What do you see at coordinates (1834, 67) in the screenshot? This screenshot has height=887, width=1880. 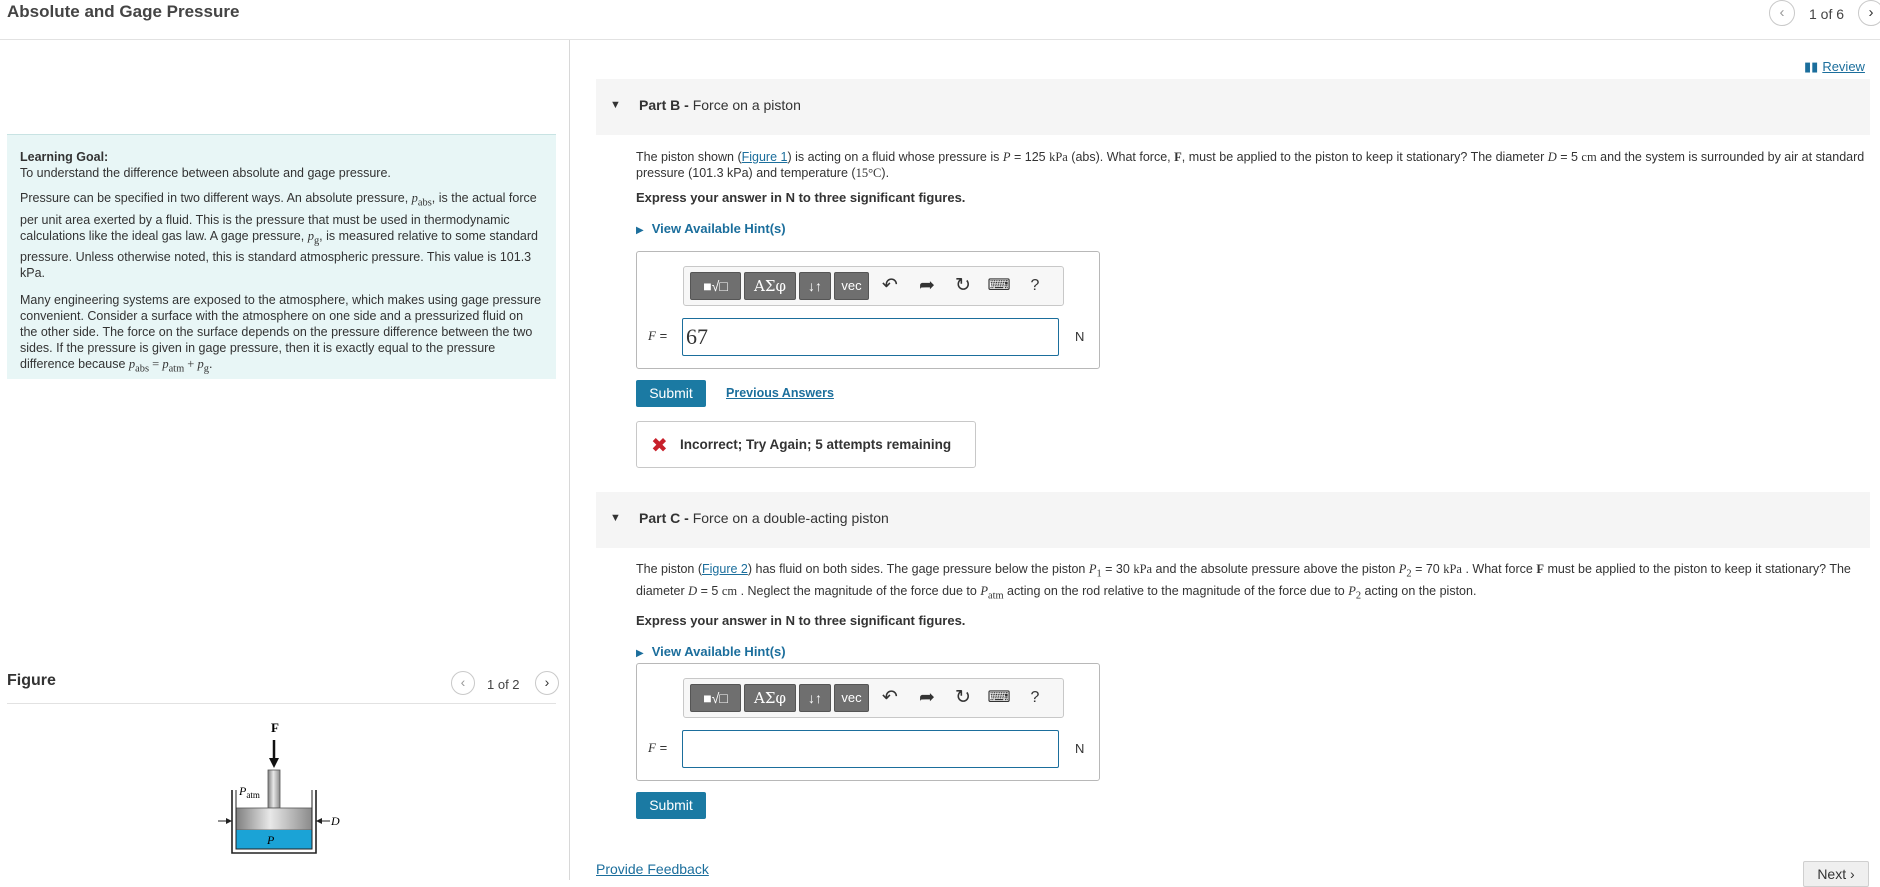 I see `review-link: ▮▮ Review` at bounding box center [1834, 67].